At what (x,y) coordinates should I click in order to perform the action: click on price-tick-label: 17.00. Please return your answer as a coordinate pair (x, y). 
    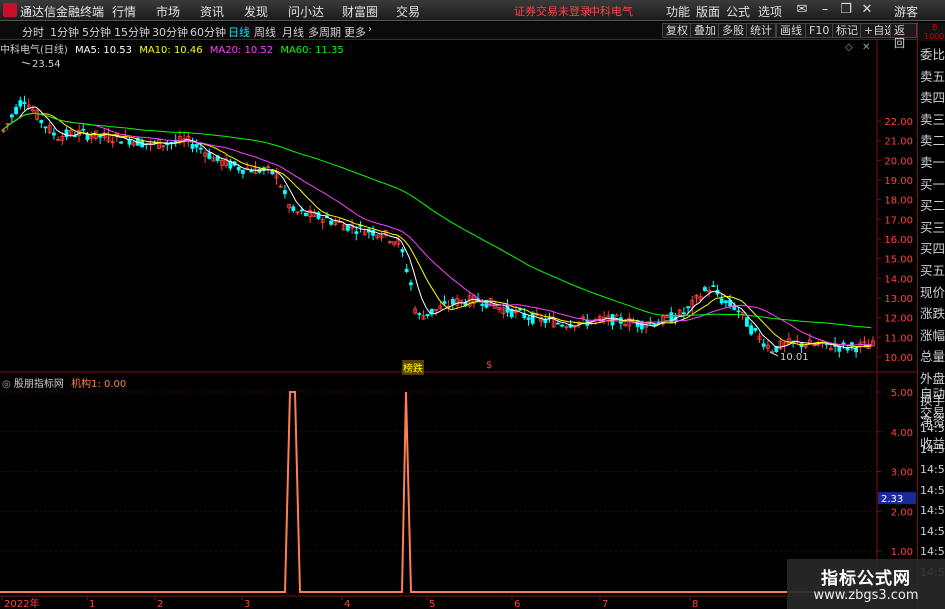
    Looking at the image, I should click on (898, 220).